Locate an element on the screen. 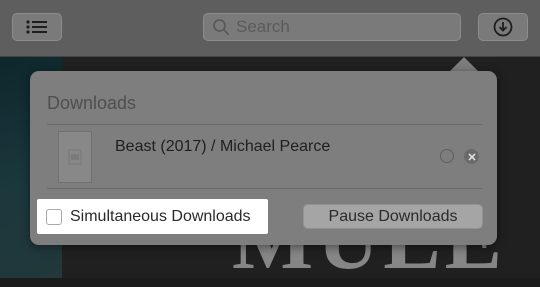 Image resolution: width=540 pixels, height=287 pixels. simultaneous-downloads-checkbox is located at coordinates (54, 216).